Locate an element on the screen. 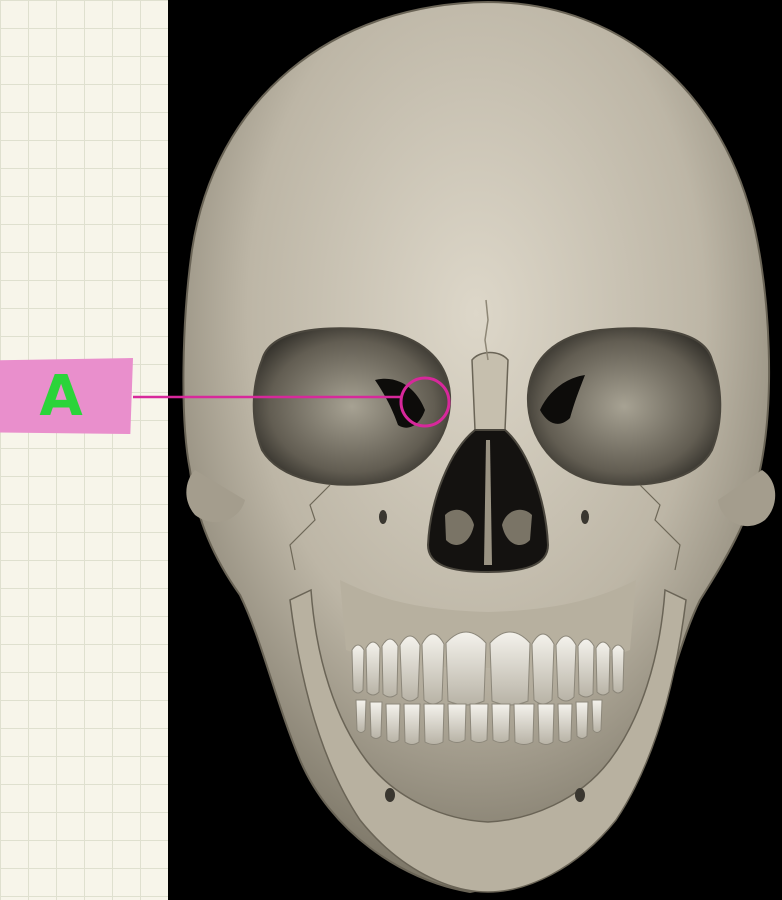 This screenshot has height=900, width=782. left-mental-foramen is located at coordinates (390, 795).